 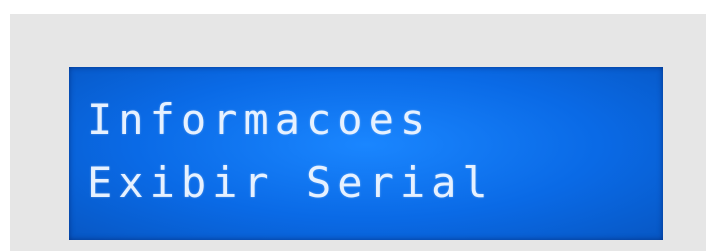 What do you see at coordinates (259, 119) in the screenshot?
I see `lcd-line-1: Informacoes` at bounding box center [259, 119].